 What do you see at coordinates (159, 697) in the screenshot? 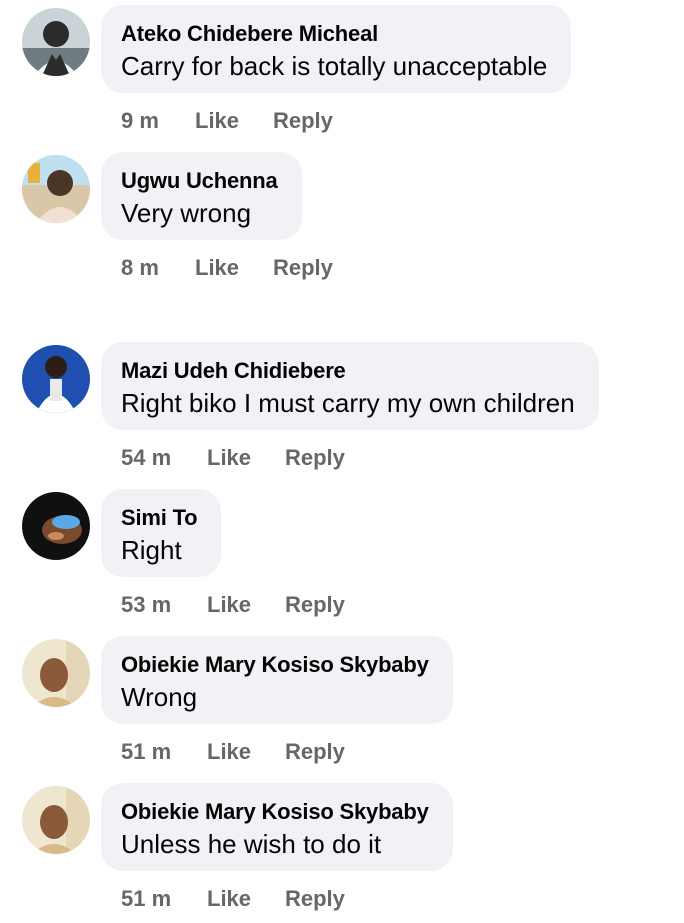
I see `comment-text: Wrong` at bounding box center [159, 697].